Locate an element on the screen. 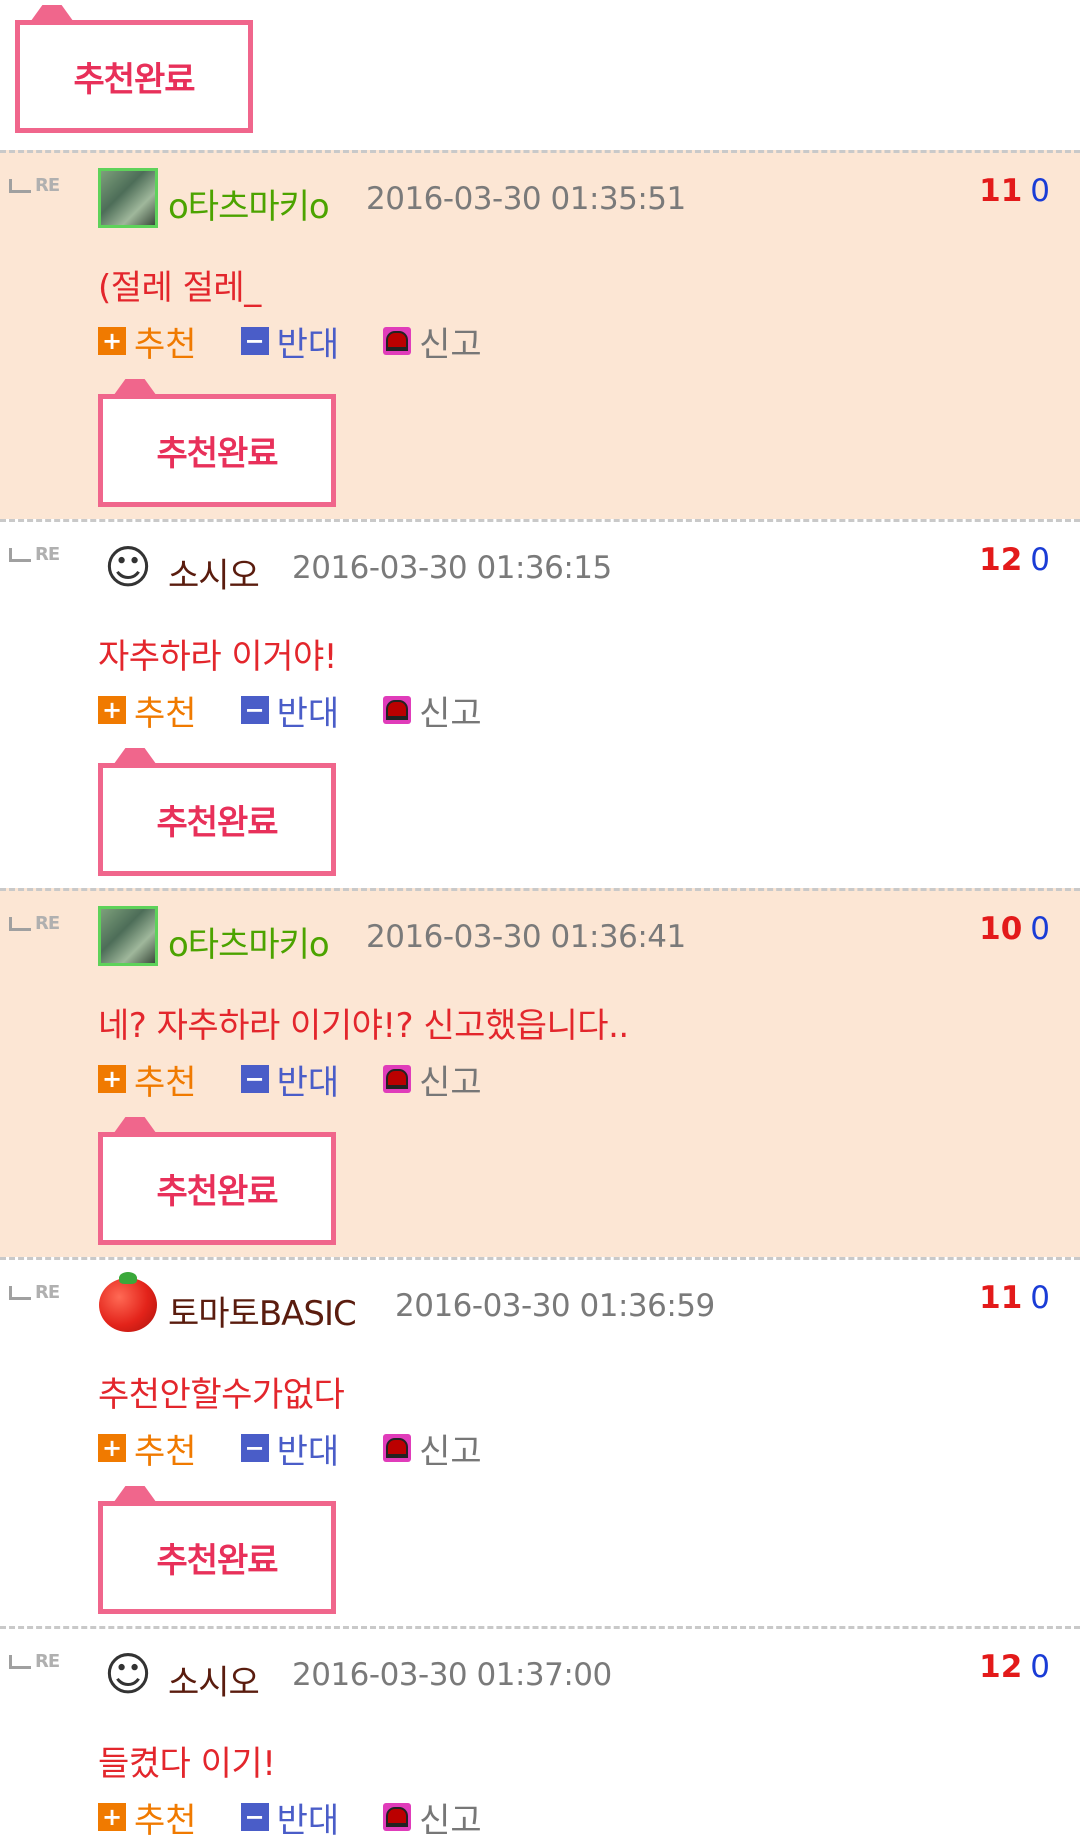  comment-author: 토마토BASIC is located at coordinates (262, 1310).